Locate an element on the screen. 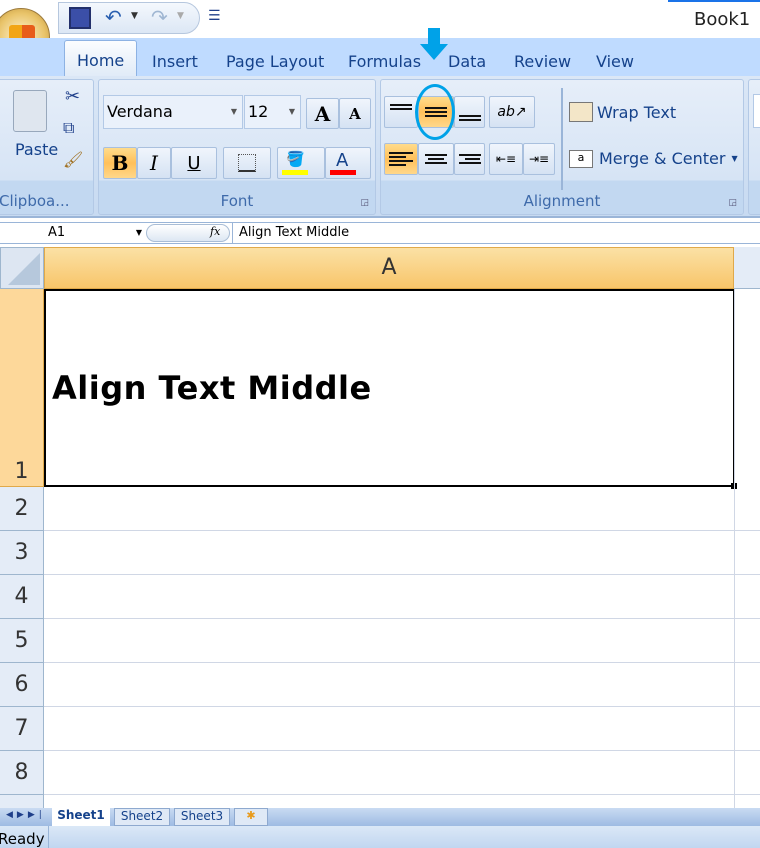 The width and height of the screenshot is (760, 848). number-group is located at coordinates (754, 147).